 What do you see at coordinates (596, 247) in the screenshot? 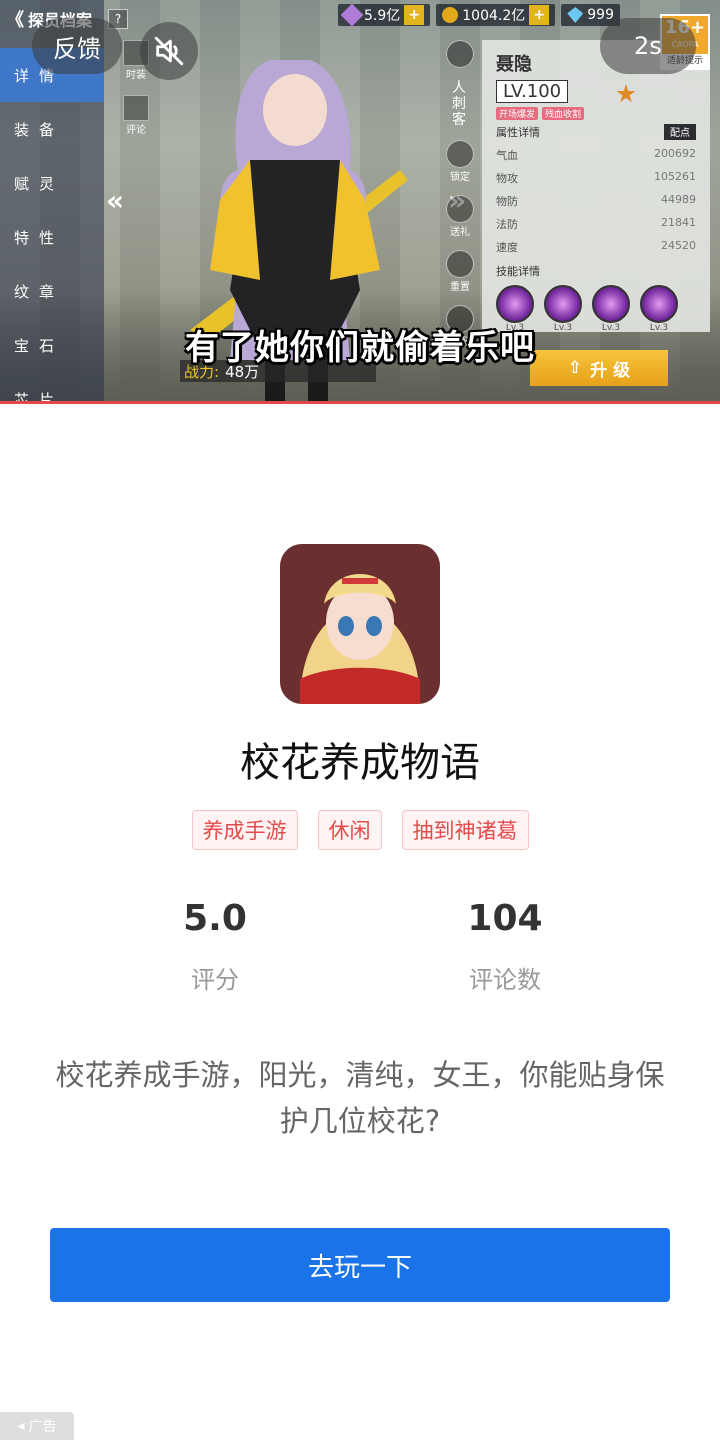
I see `stat-row: 速度 24520` at bounding box center [596, 247].